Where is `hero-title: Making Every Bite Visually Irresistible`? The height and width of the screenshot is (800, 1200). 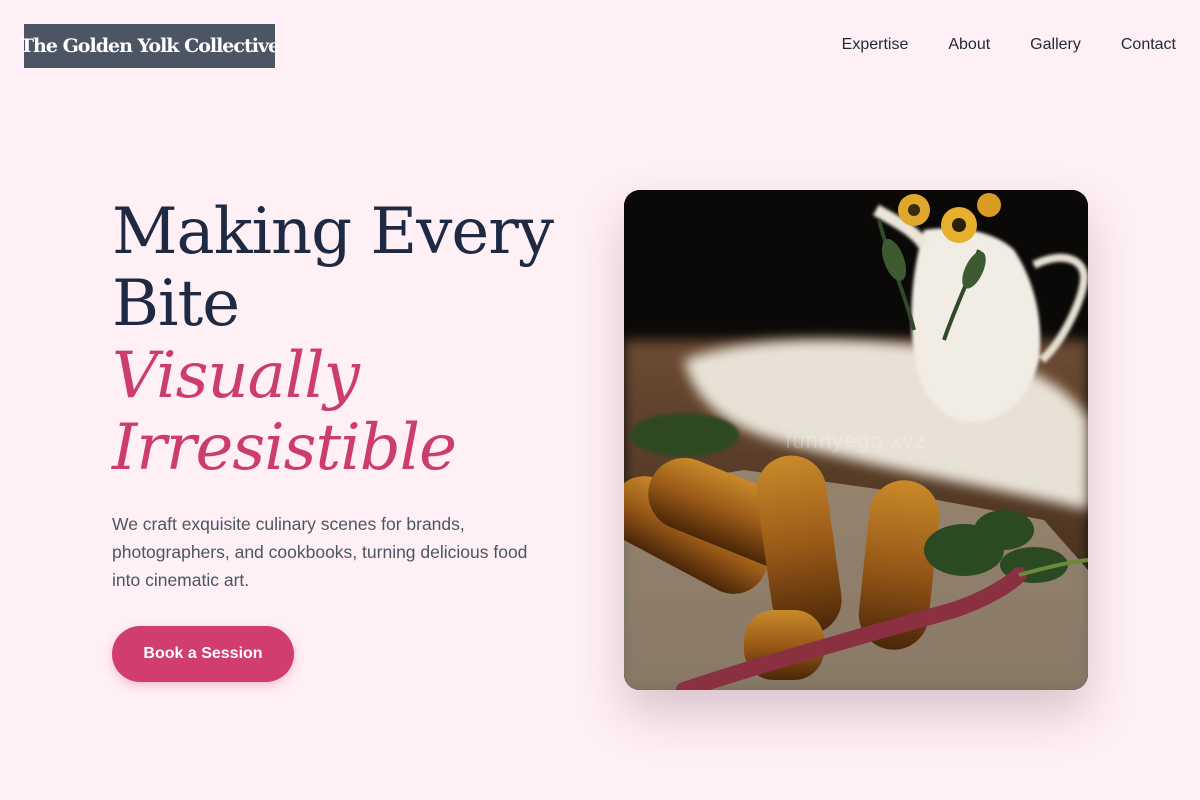 hero-title: Making Every Bite Visually Irresistible is located at coordinates (352, 340).